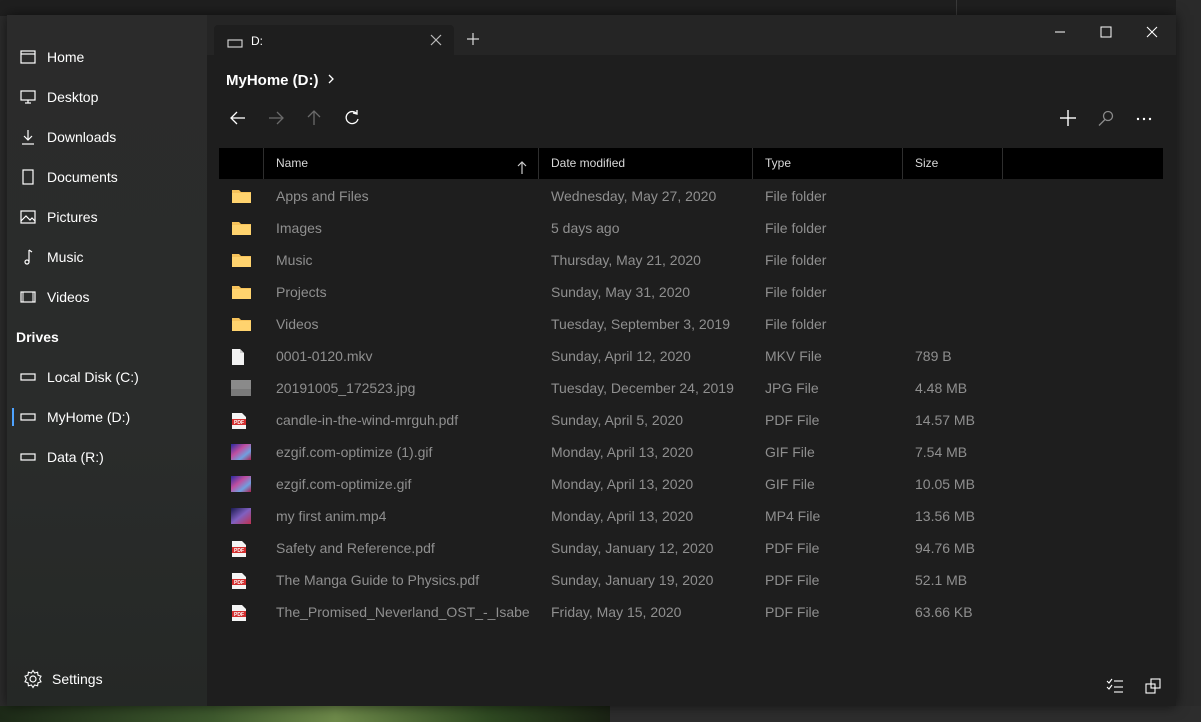  Describe the element at coordinates (107, 417) in the screenshot. I see `sidebar-item-myhome-d: MyHome (D:)` at that location.